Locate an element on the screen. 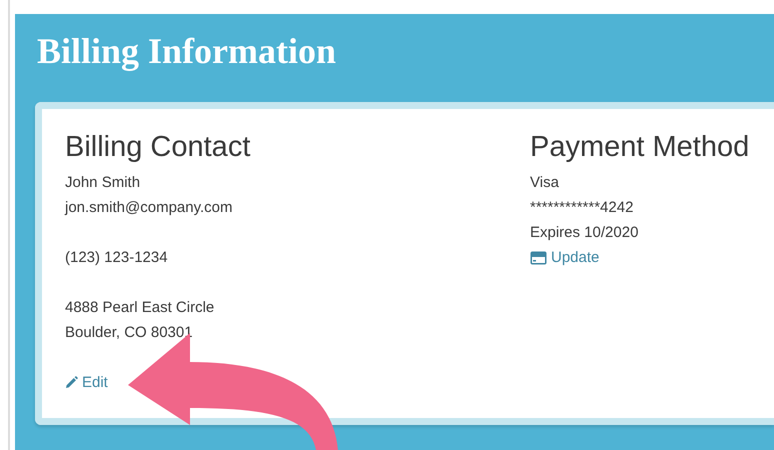 This screenshot has height=450, width=774. info-text: Expires 10/2020 is located at coordinates (584, 233).